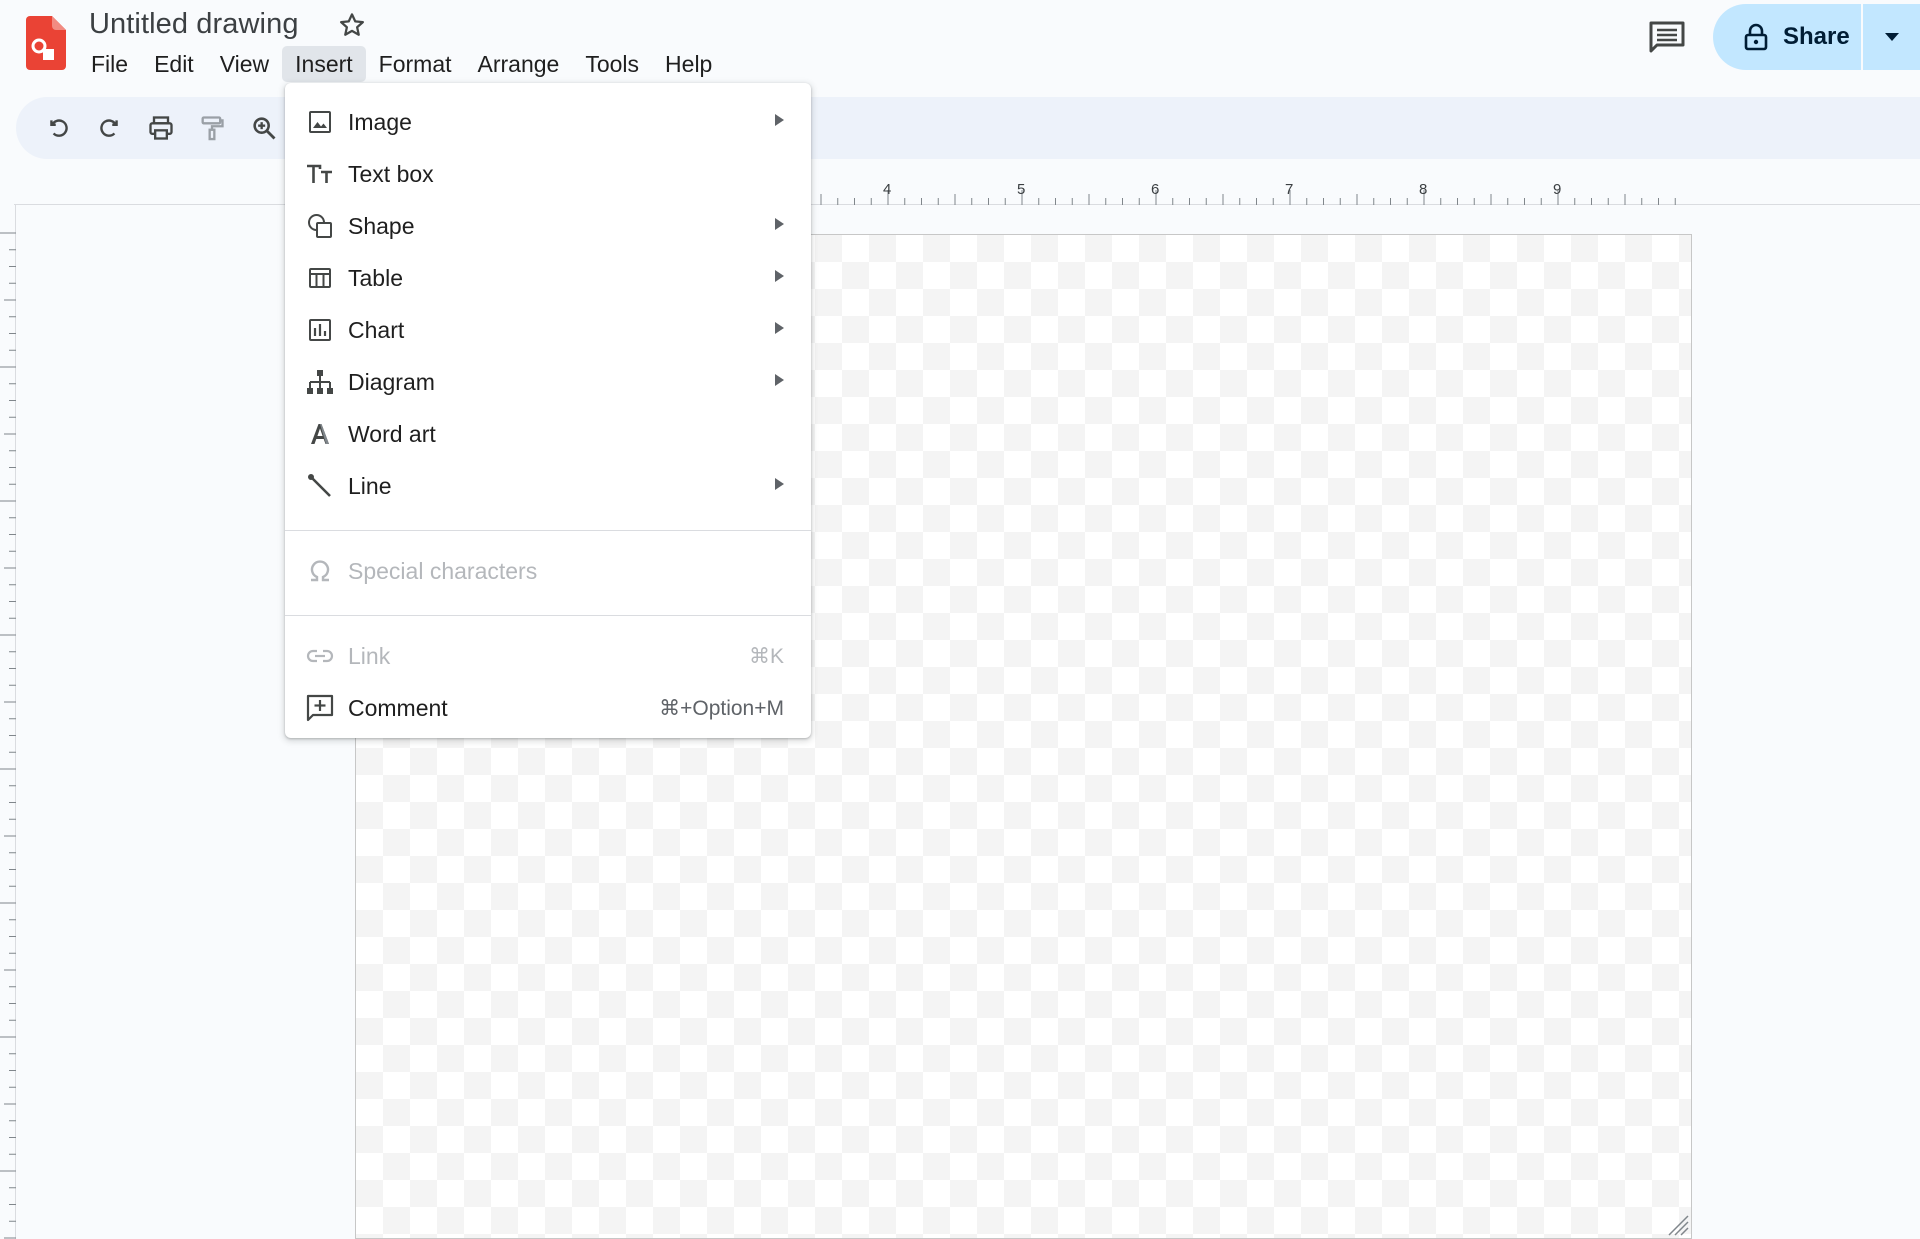 The width and height of the screenshot is (1920, 1239). I want to click on vertical-ruler, so click(8, 722).